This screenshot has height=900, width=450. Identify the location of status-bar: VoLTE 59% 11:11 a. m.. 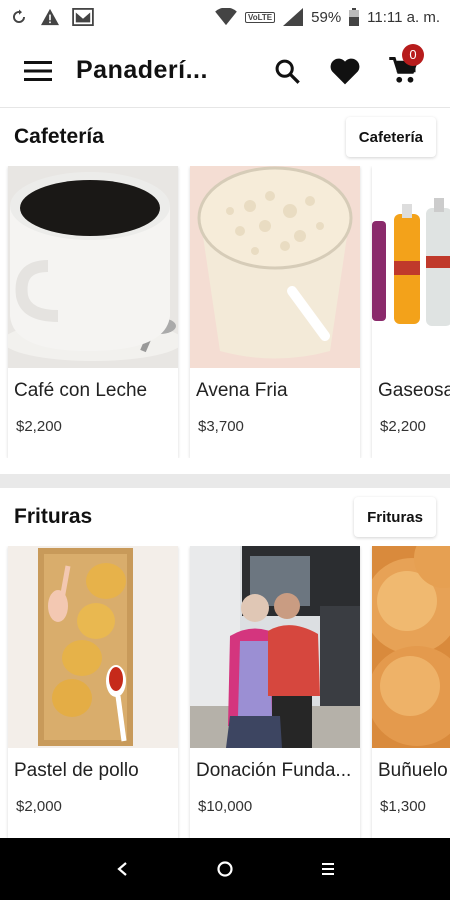
(225, 17).